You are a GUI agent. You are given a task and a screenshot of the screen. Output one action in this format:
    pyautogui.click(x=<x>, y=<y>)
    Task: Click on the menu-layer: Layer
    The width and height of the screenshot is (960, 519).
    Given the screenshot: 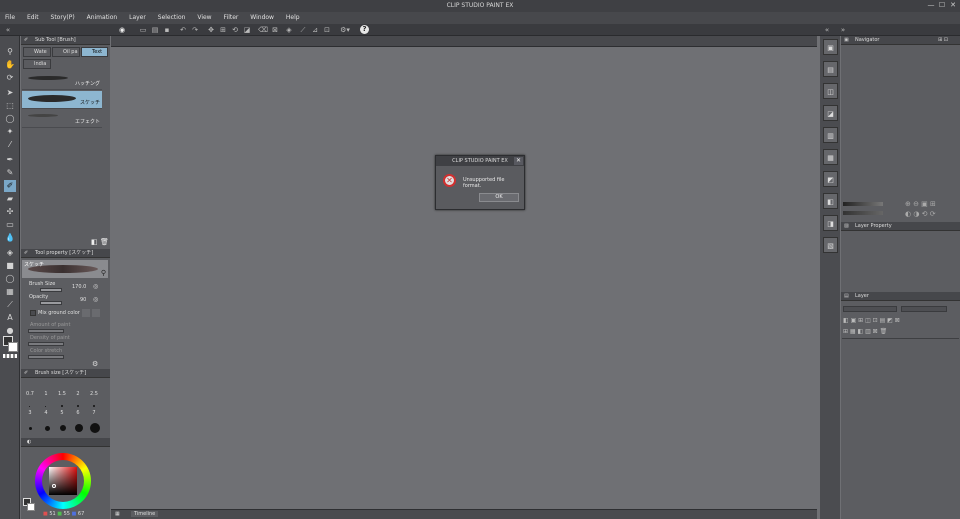 What is the action you would take?
    pyautogui.click(x=137, y=18)
    